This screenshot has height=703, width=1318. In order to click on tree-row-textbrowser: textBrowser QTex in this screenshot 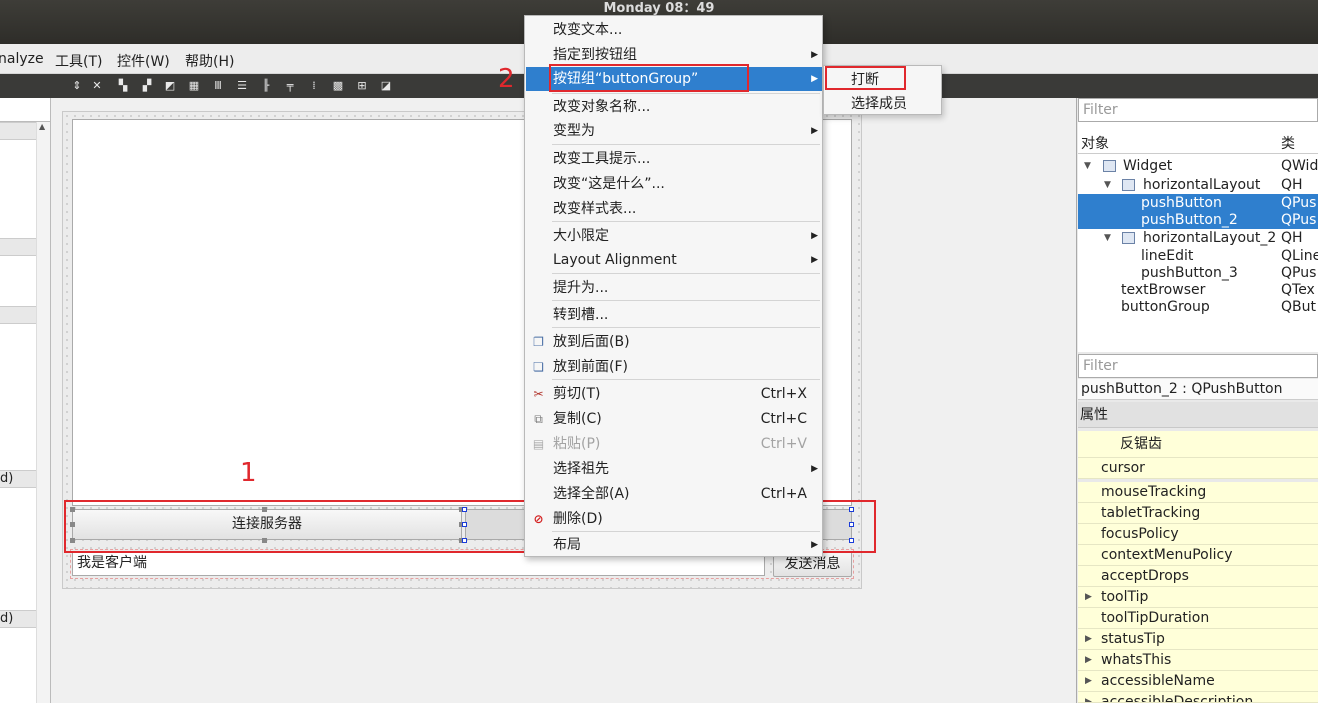, I will do `click(1198, 290)`.